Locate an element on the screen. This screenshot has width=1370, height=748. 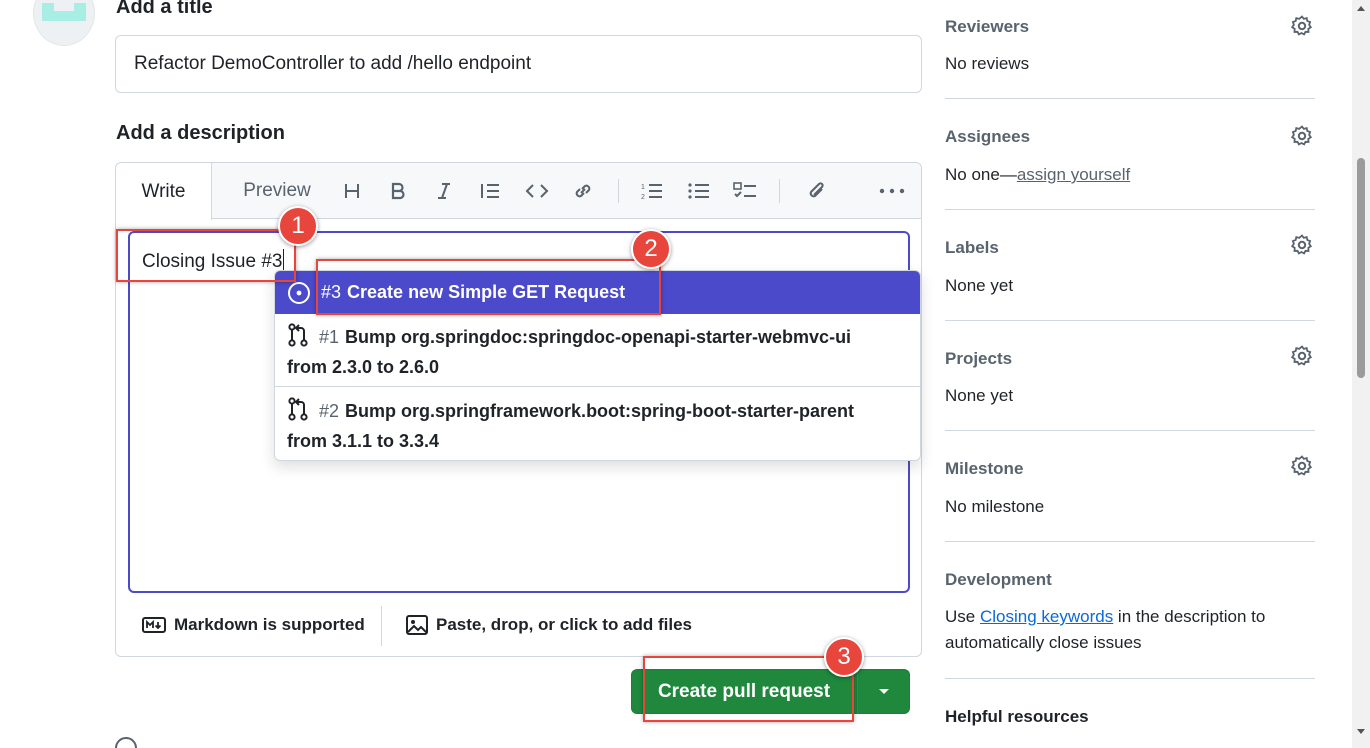
add-files-button: Paste, drop, or click to add files is located at coordinates (549, 625).